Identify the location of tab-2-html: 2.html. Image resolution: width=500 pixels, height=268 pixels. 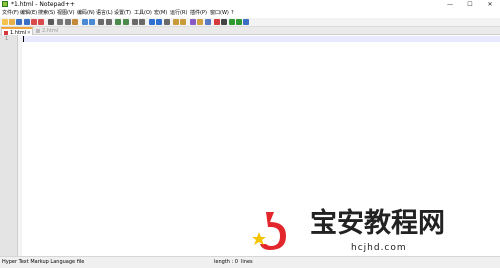
(48, 31).